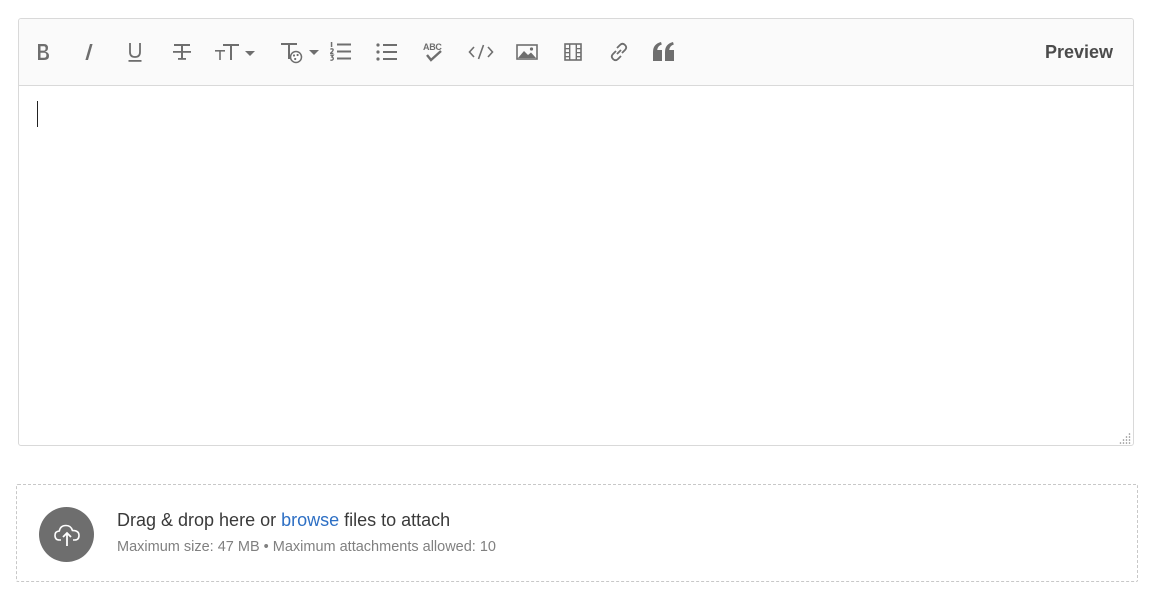  I want to click on video-icon, so click(573, 52).